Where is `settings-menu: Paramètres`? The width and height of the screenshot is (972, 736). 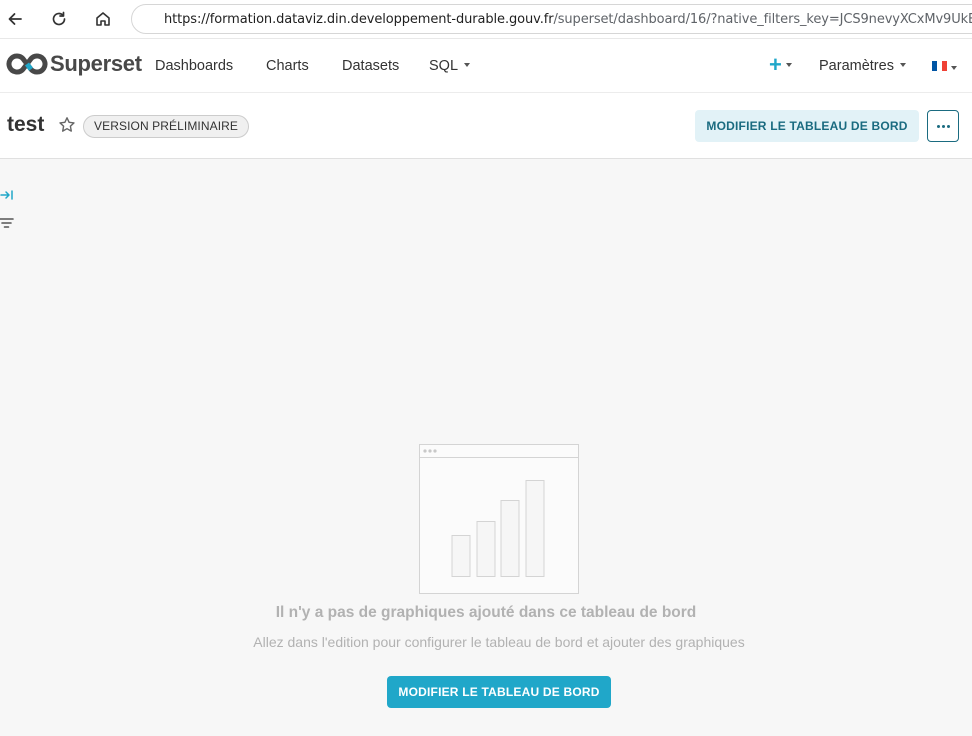 settings-menu: Paramètres is located at coordinates (862, 66).